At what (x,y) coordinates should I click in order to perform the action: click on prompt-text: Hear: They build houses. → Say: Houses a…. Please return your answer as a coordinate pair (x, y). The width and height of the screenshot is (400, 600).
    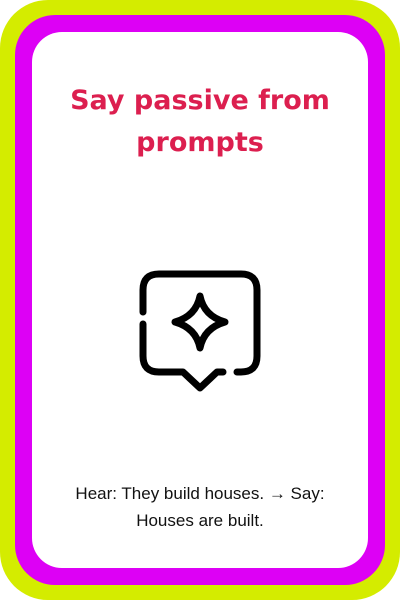
    Looking at the image, I should click on (200, 507).